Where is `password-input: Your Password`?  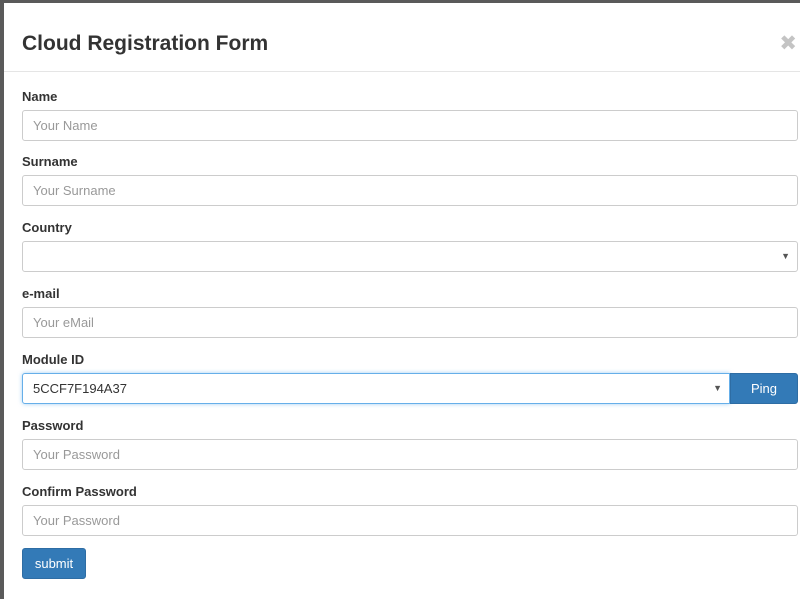 password-input: Your Password is located at coordinates (410, 454).